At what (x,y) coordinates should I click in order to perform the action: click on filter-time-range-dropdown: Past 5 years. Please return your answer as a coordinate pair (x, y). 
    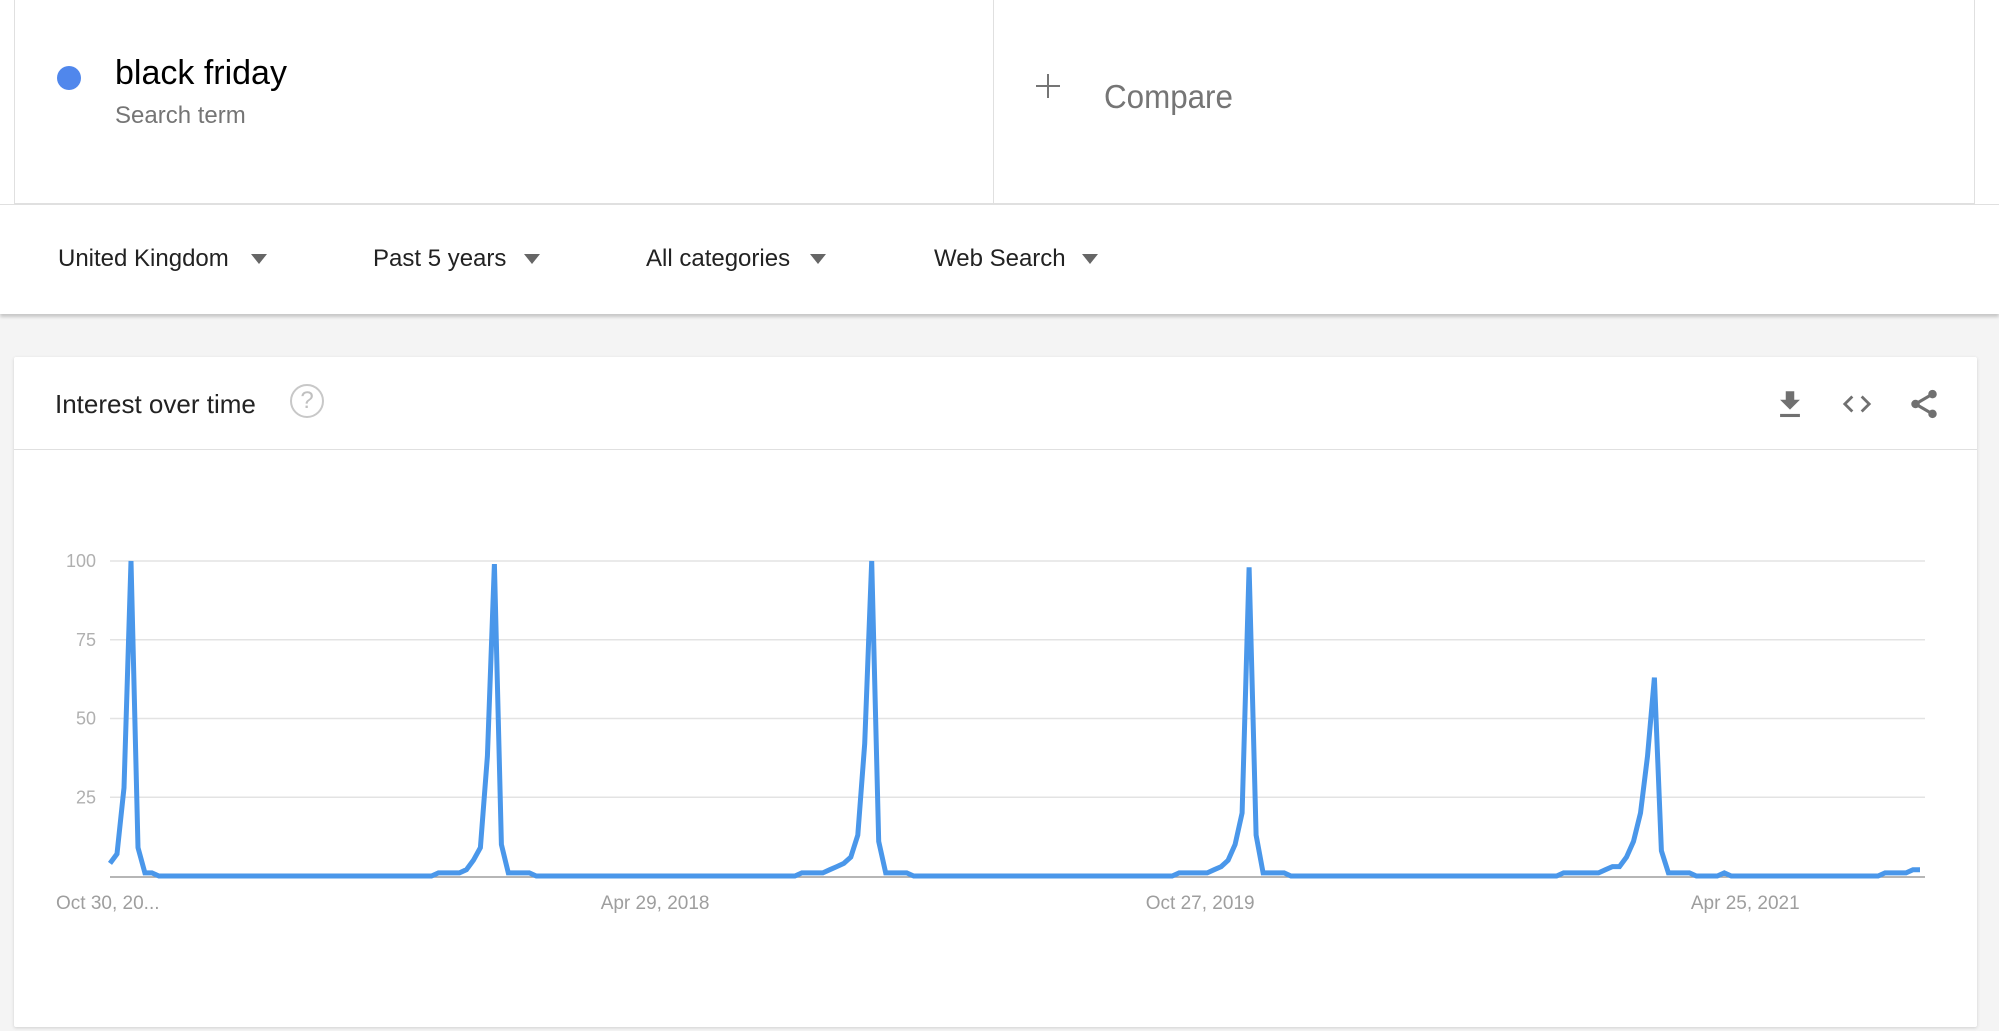
    Looking at the image, I should click on (457, 259).